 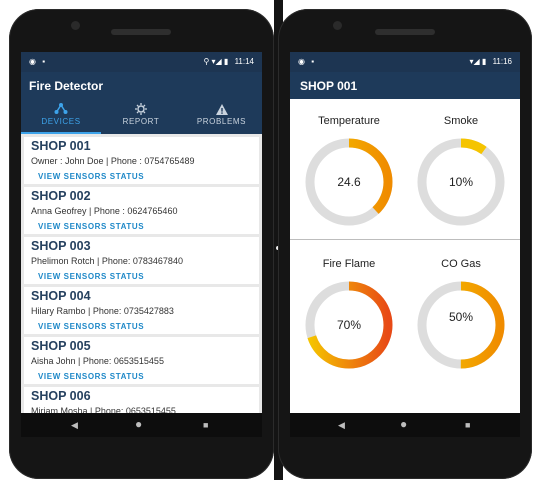 I want to click on gauge-dial: 24.6, so click(x=349, y=182).